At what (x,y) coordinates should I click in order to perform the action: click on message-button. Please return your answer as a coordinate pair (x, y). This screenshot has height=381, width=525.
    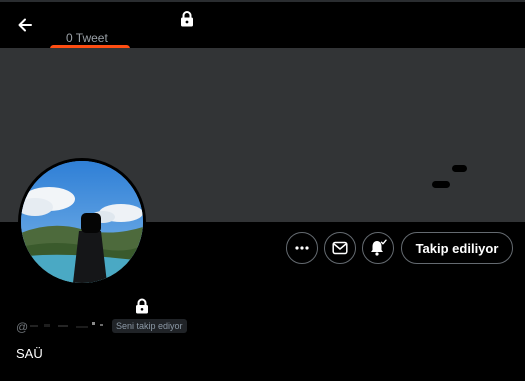
    Looking at the image, I should click on (340, 248).